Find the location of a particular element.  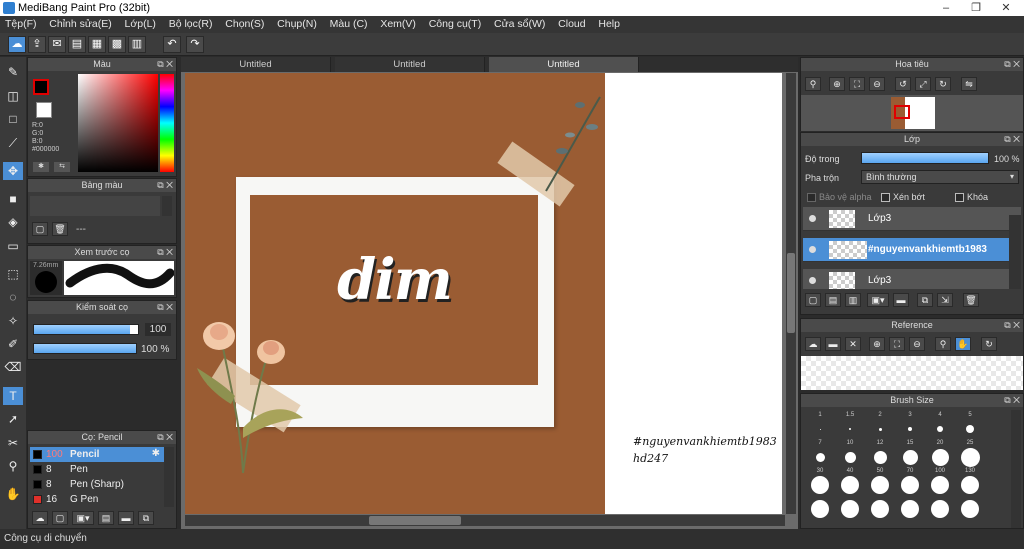

cloud-reference-icon: ☁ is located at coordinates (813, 344).